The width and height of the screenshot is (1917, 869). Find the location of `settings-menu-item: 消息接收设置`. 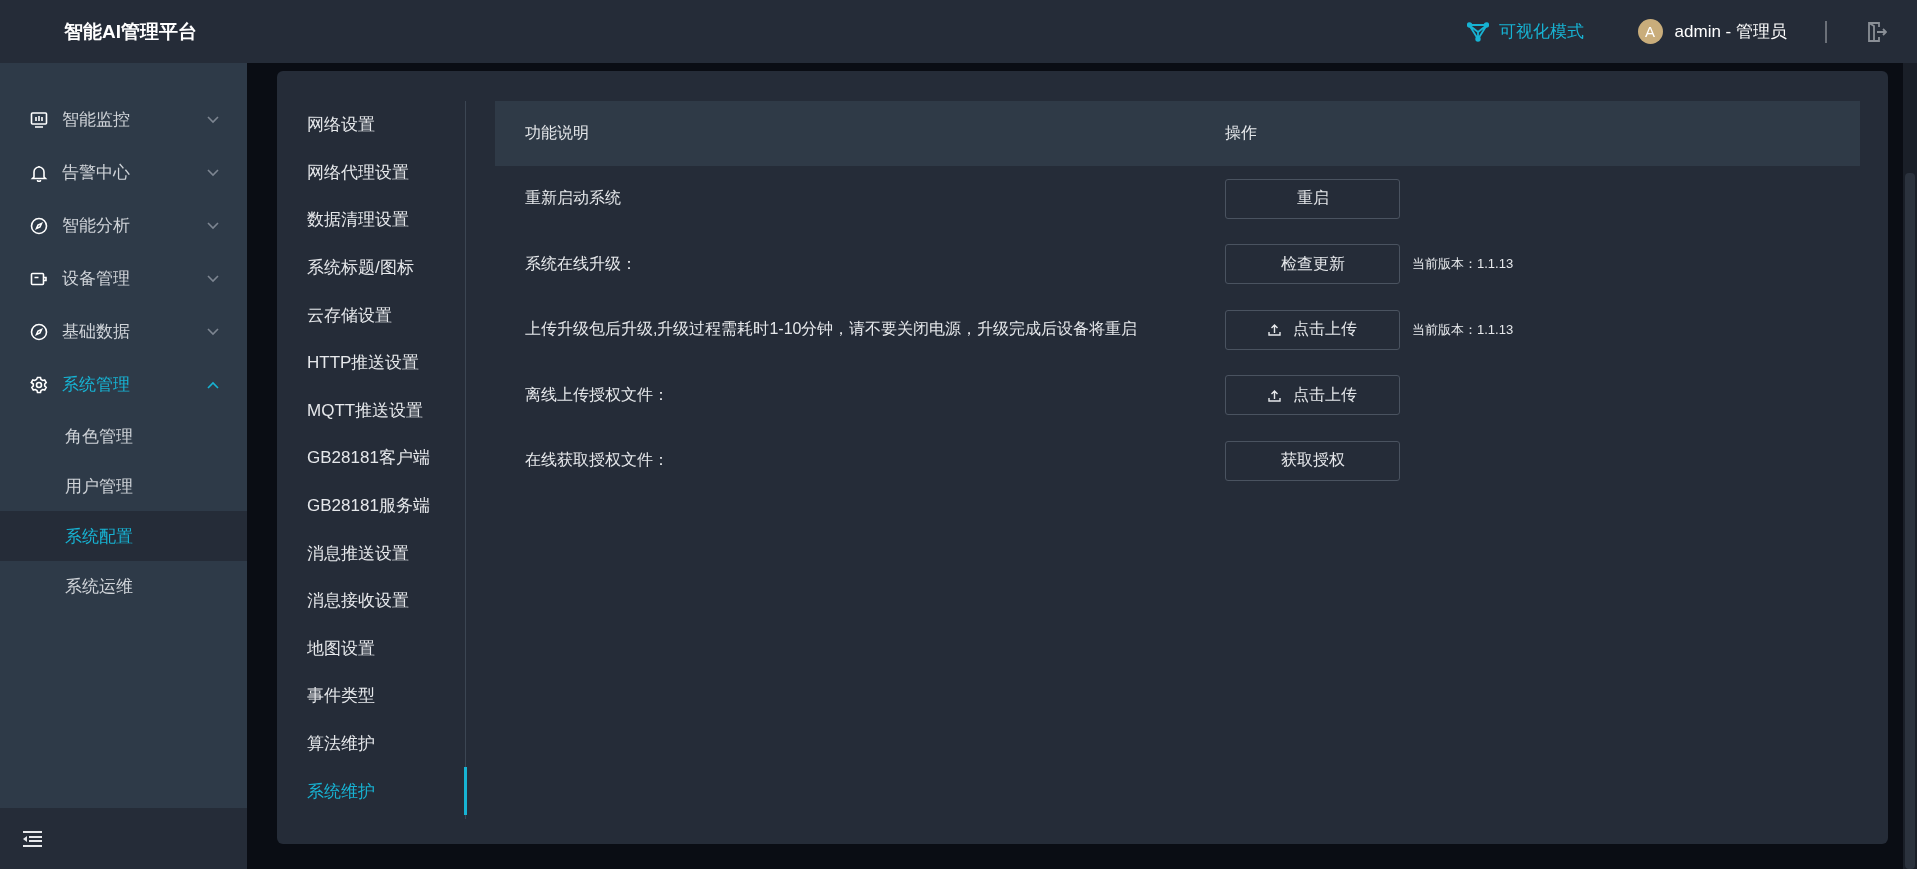

settings-menu-item: 消息接收设置 is located at coordinates (371, 600).